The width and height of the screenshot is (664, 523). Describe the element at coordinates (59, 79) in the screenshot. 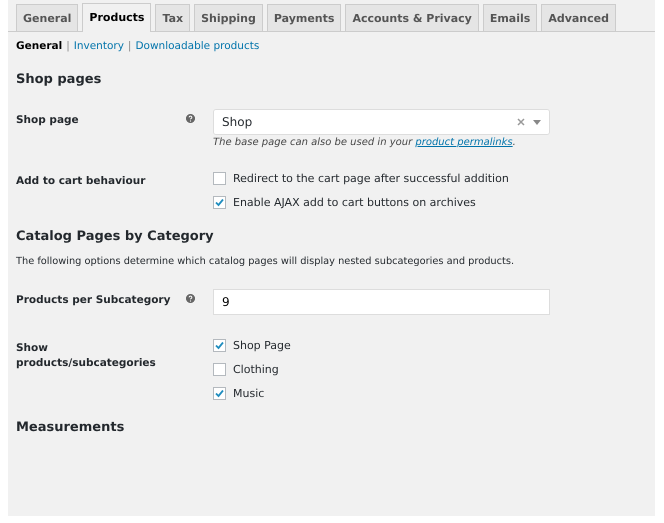

I see `section-heading: Shop pages` at that location.